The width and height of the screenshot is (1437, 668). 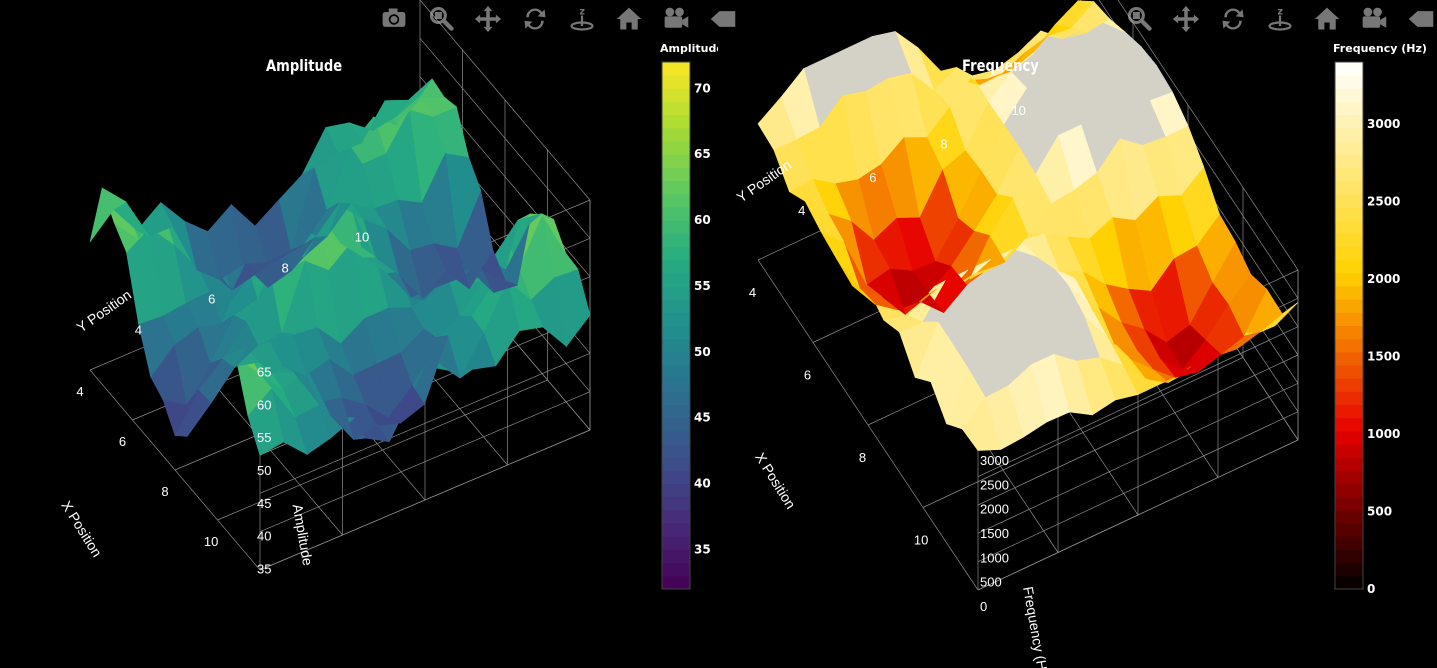 What do you see at coordinates (994, 557) in the screenshot?
I see `z-tick-label: 1000` at bounding box center [994, 557].